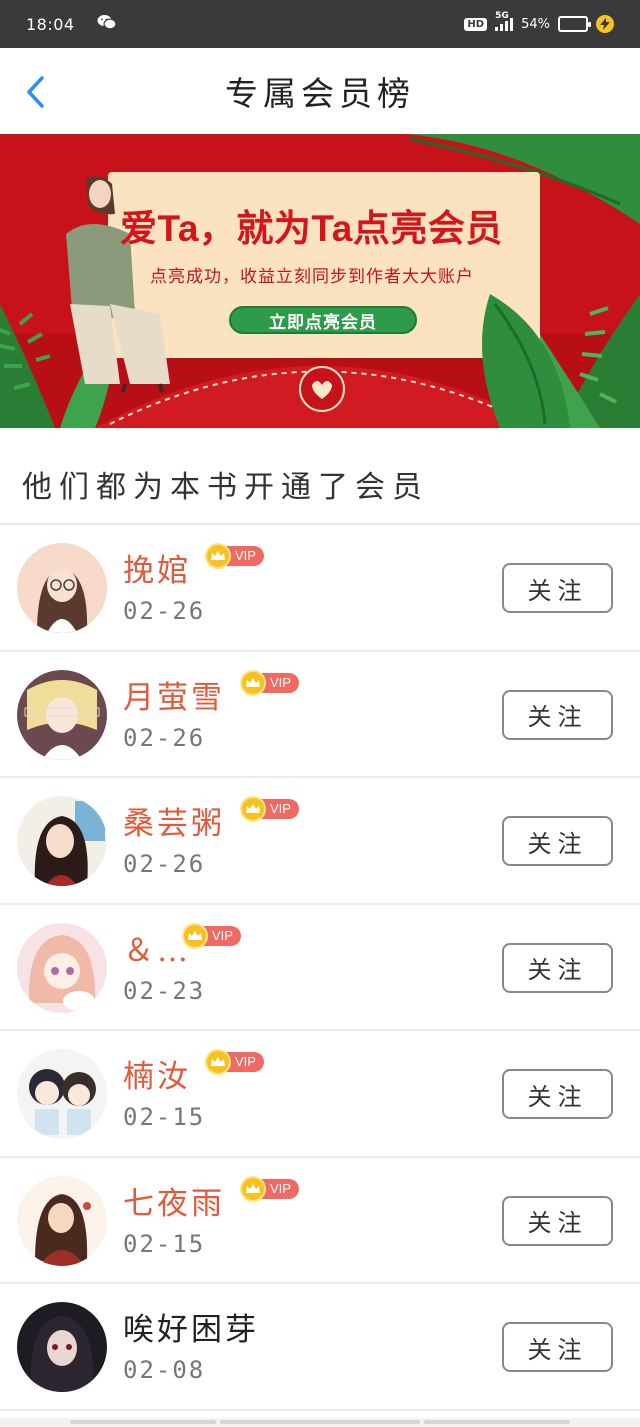  Describe the element at coordinates (174, 694) in the screenshot. I see `member-name: 月萤雪` at that location.